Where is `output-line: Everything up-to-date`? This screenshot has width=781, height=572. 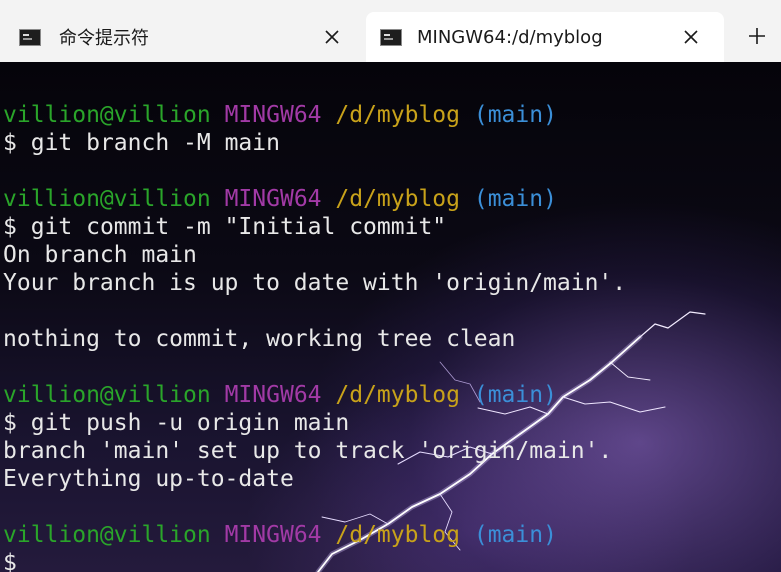
output-line: Everything up-to-date is located at coordinates (314, 479).